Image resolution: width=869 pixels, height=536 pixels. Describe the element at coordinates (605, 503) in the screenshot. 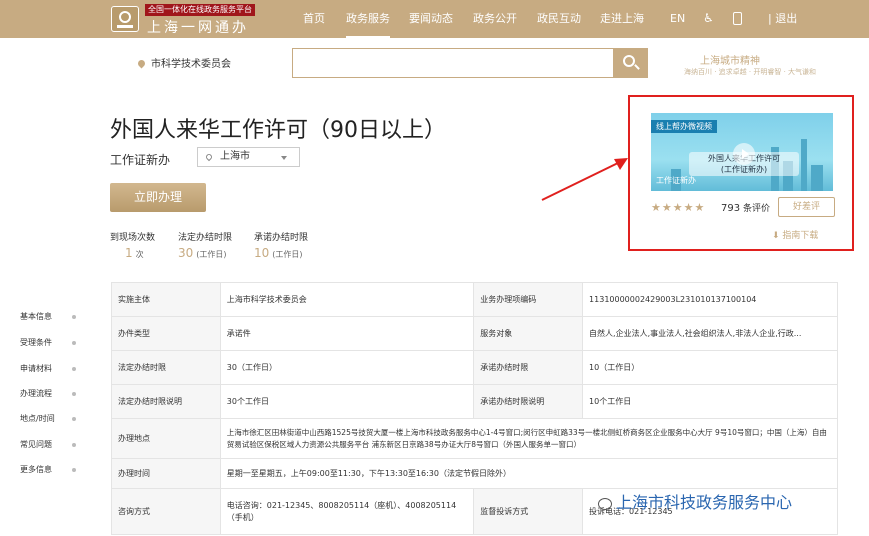

I see `wechat-icon` at that location.